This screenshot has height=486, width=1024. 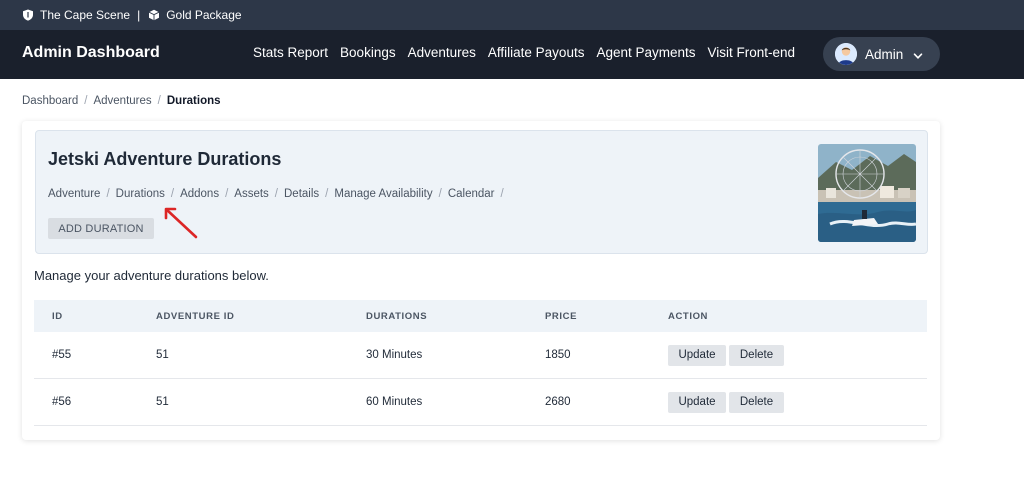 I want to click on table-row: #55 51 30 Minutes 1850 Update Delete, so click(x=480, y=355).